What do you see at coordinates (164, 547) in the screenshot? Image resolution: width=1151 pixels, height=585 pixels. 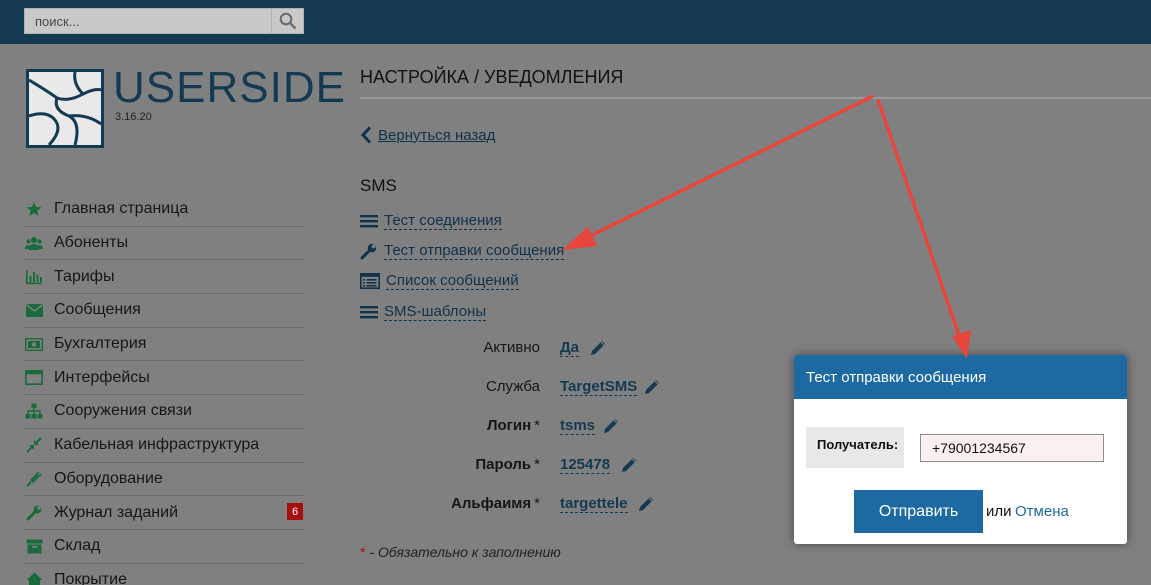 I see `sidebar-item-warehouse: Склад` at bounding box center [164, 547].